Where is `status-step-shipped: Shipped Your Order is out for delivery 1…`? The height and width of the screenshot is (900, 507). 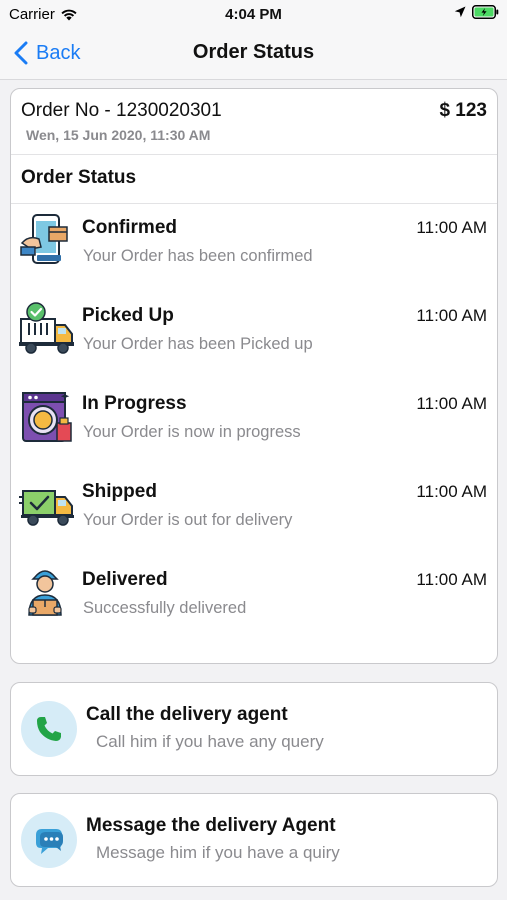 status-step-shipped: Shipped Your Order is out for delivery 1… is located at coordinates (254, 511).